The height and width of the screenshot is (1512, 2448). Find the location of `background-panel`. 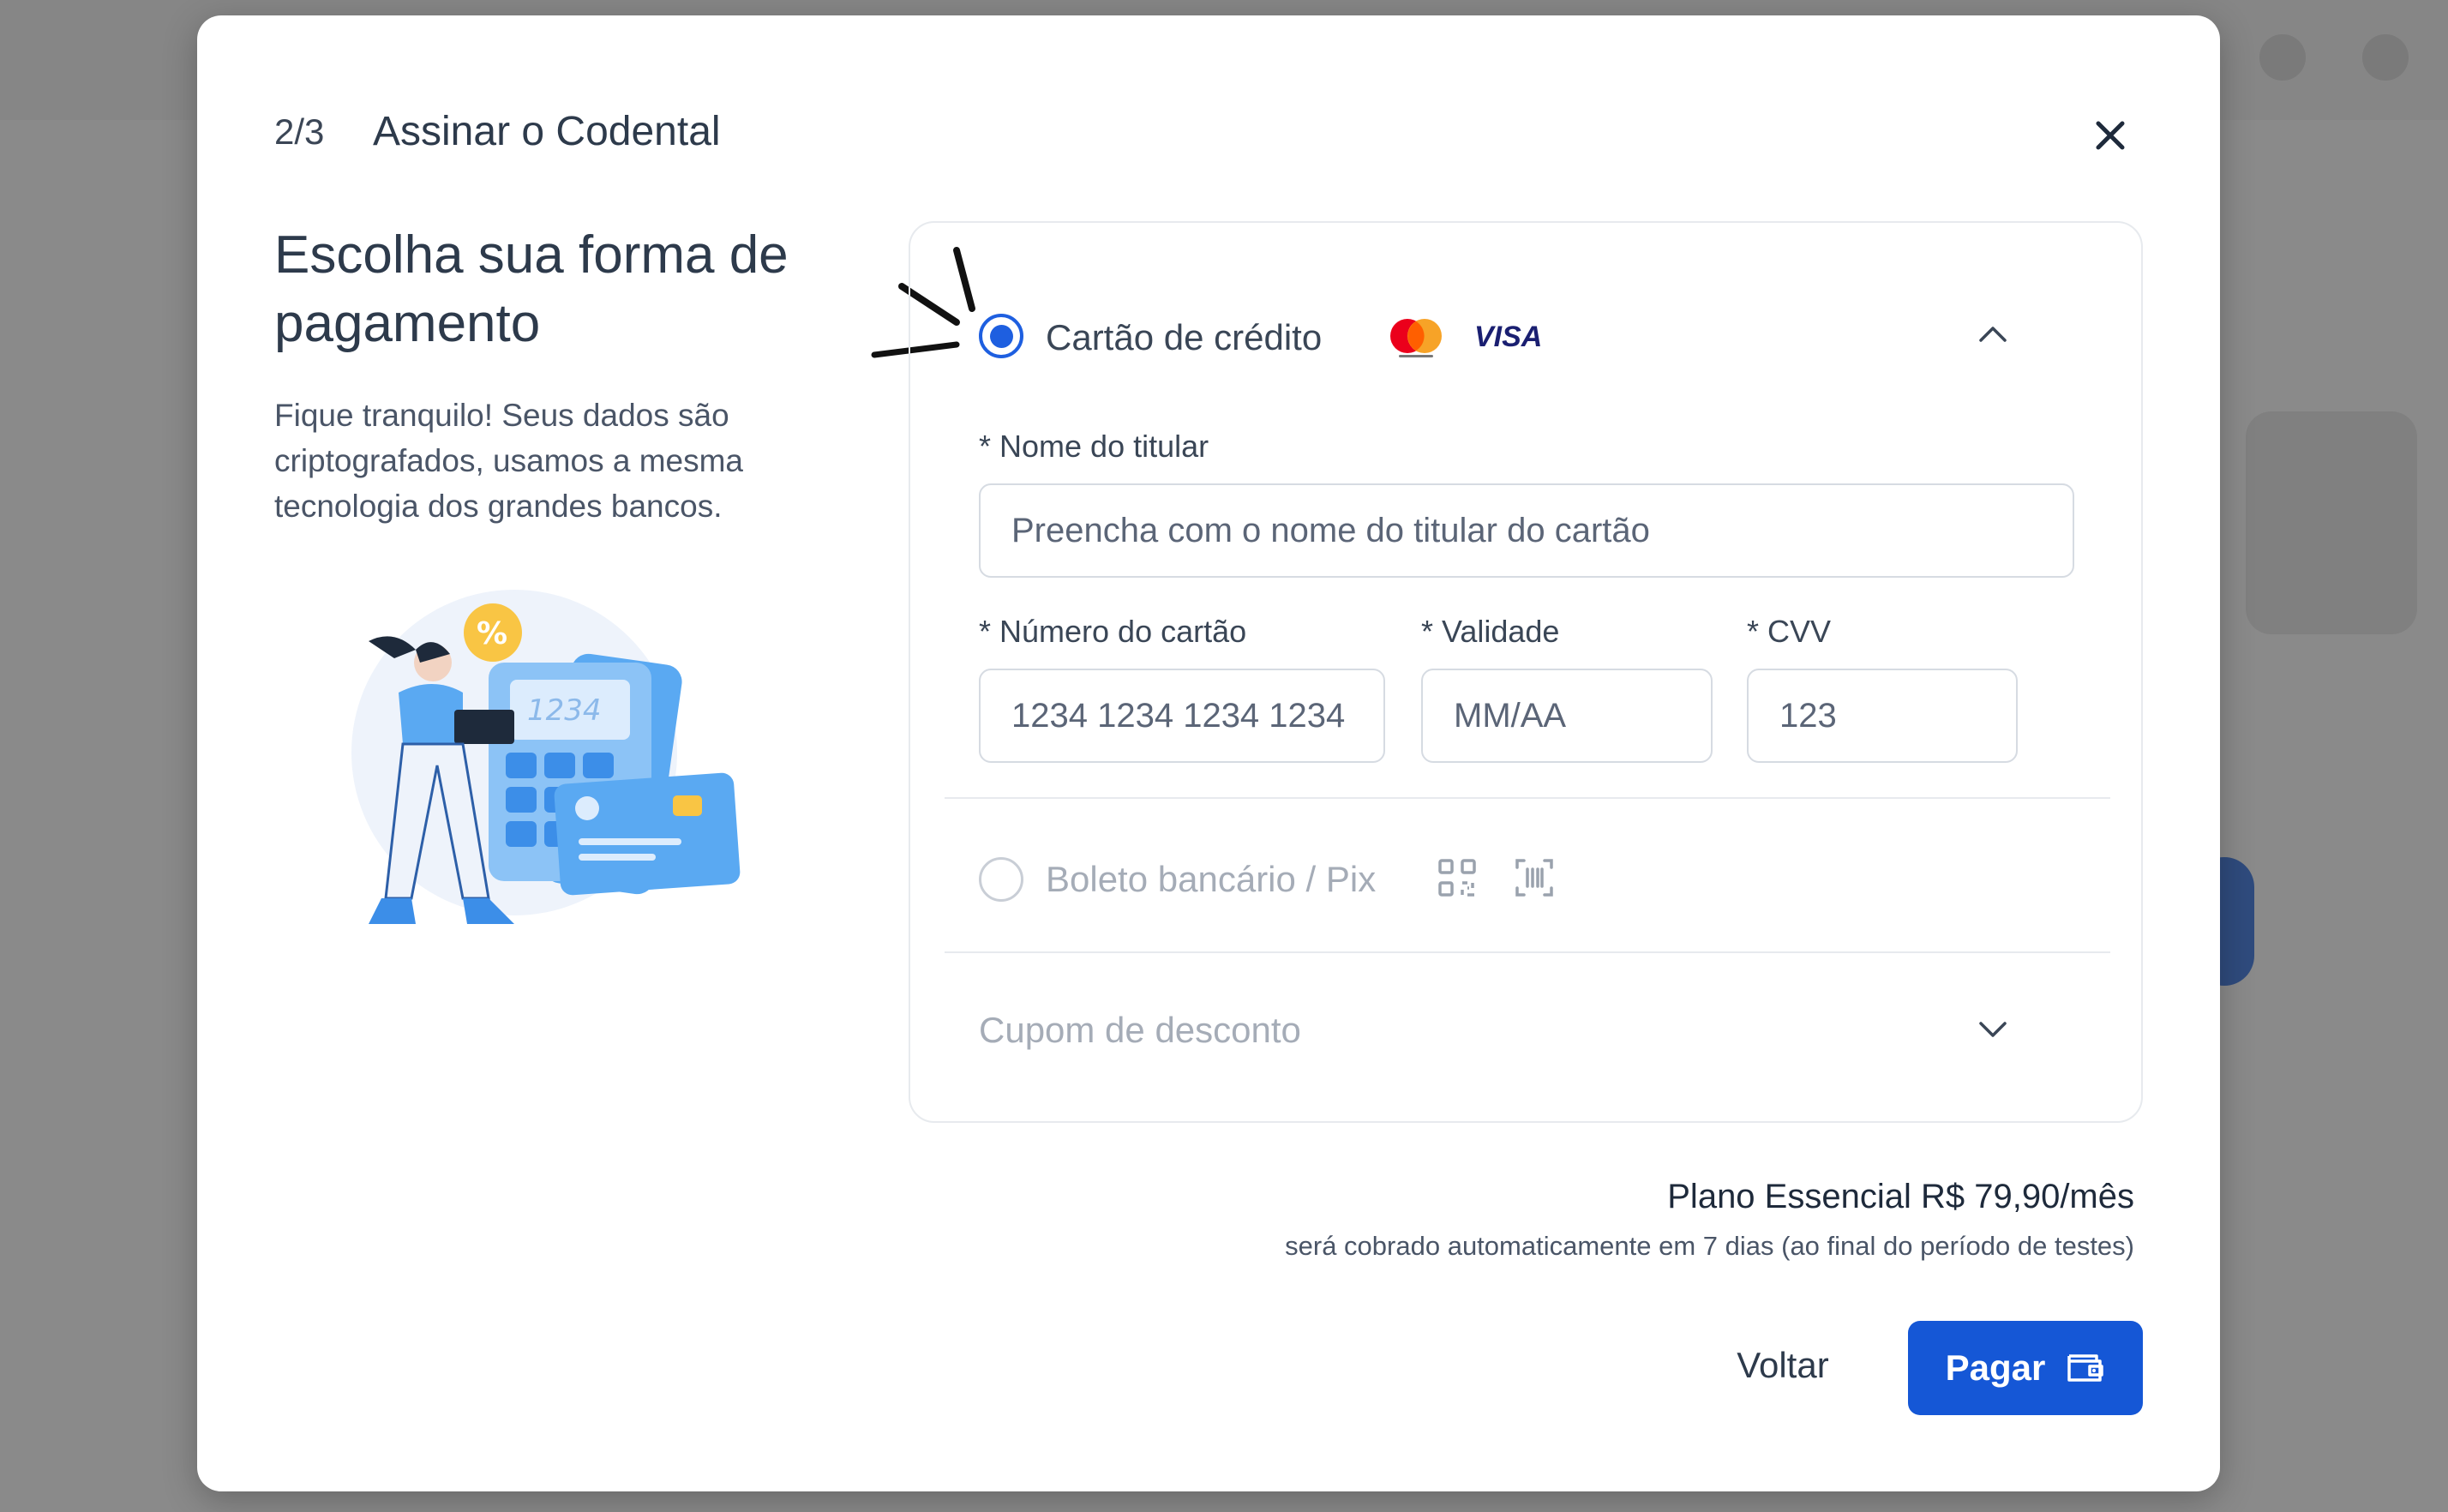

background-panel is located at coordinates (2331, 522).